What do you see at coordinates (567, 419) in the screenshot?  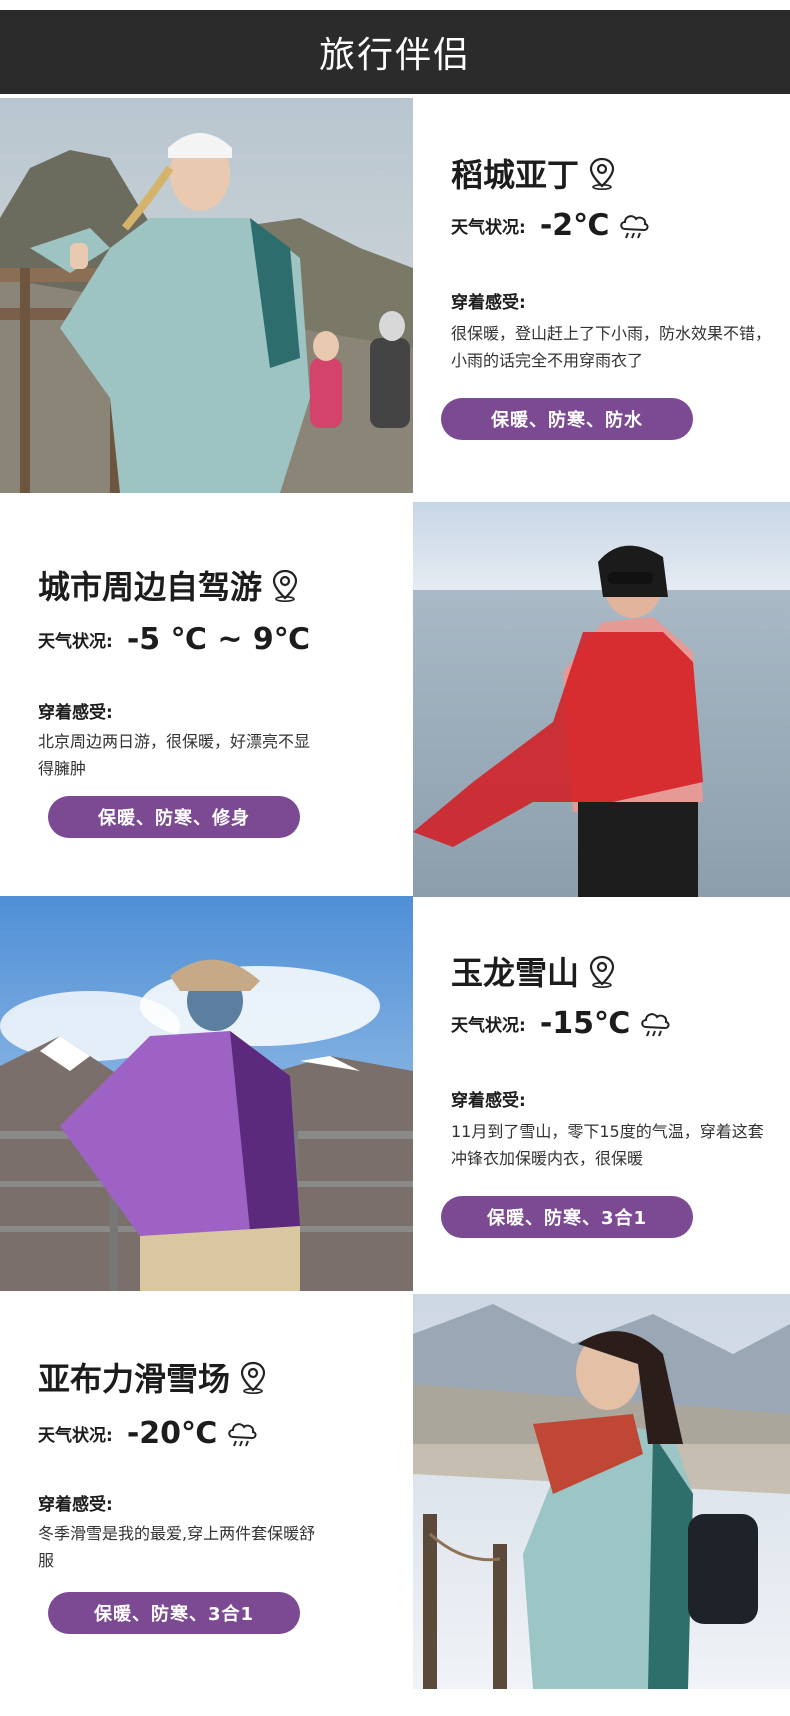 I see `feature-tags: 保暖、防寒、防水` at bounding box center [567, 419].